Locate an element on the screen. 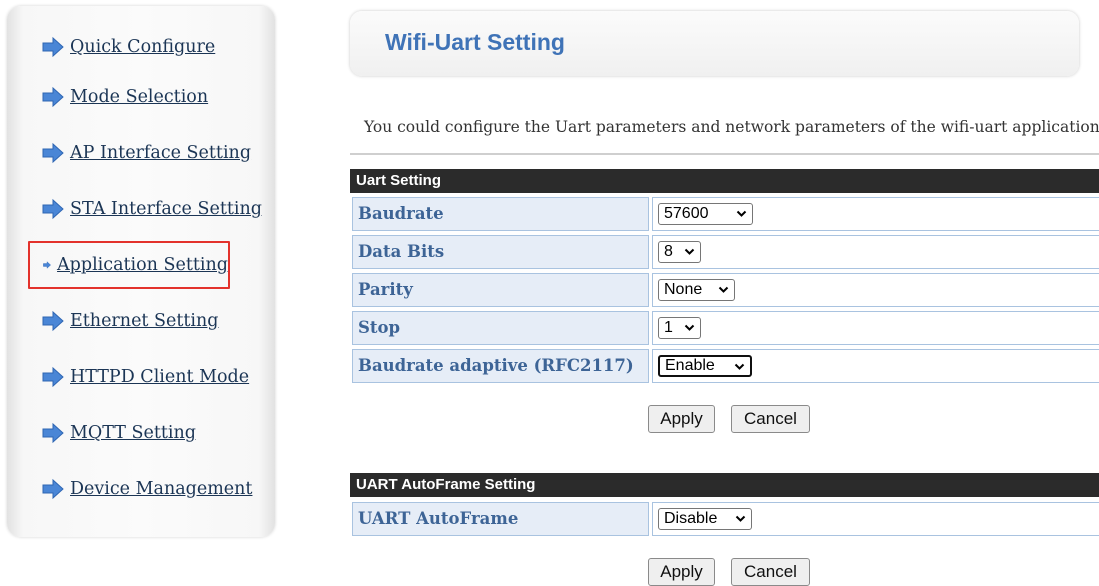 Image resolution: width=1099 pixels, height=586 pixels. baudrate-adaptive-value: Enable is located at coordinates (690, 365).